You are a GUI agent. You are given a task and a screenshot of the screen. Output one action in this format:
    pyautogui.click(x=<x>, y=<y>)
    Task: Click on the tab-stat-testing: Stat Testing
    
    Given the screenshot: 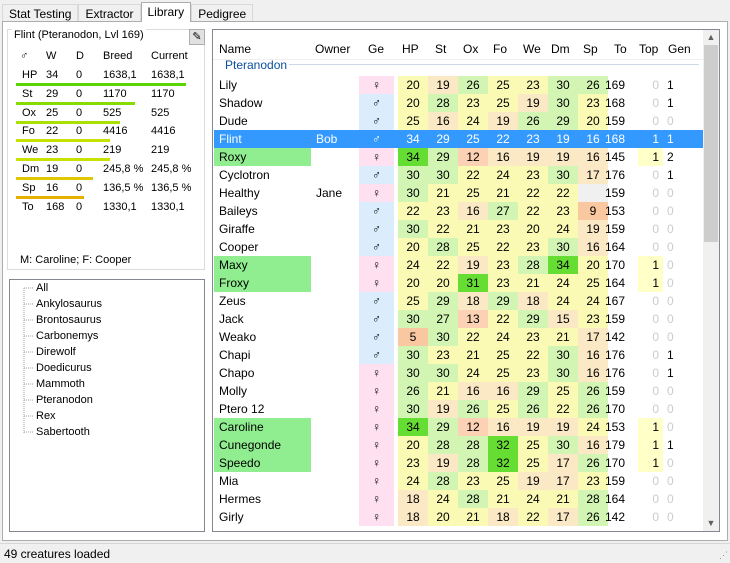 What is the action you would take?
    pyautogui.click(x=40, y=13)
    